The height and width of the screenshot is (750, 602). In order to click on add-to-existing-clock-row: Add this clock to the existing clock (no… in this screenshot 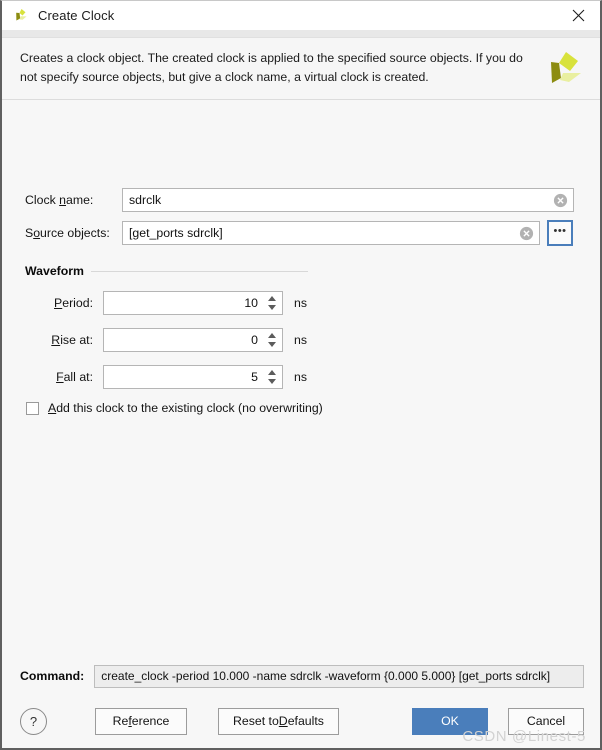, I will do `click(174, 408)`.